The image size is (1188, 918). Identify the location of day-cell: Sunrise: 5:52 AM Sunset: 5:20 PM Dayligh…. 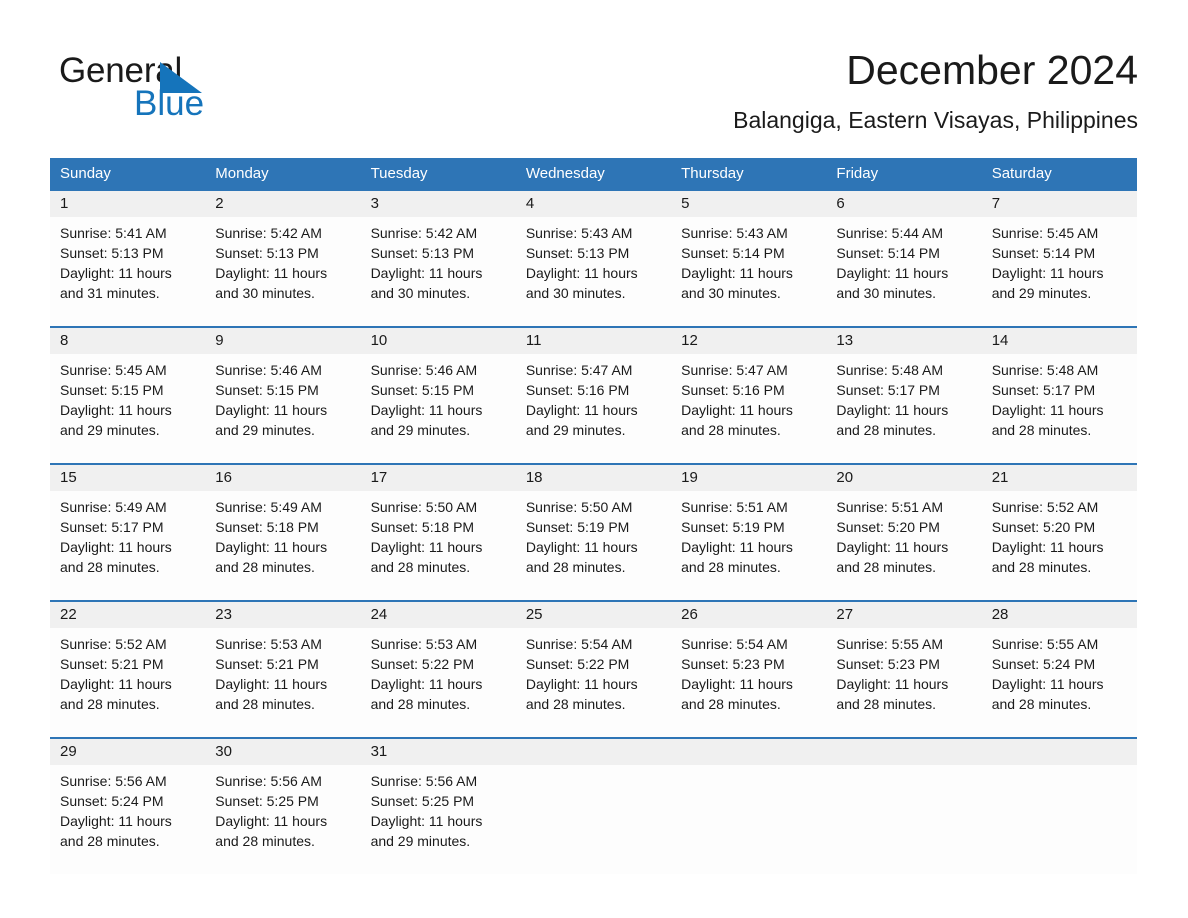
(1059, 545).